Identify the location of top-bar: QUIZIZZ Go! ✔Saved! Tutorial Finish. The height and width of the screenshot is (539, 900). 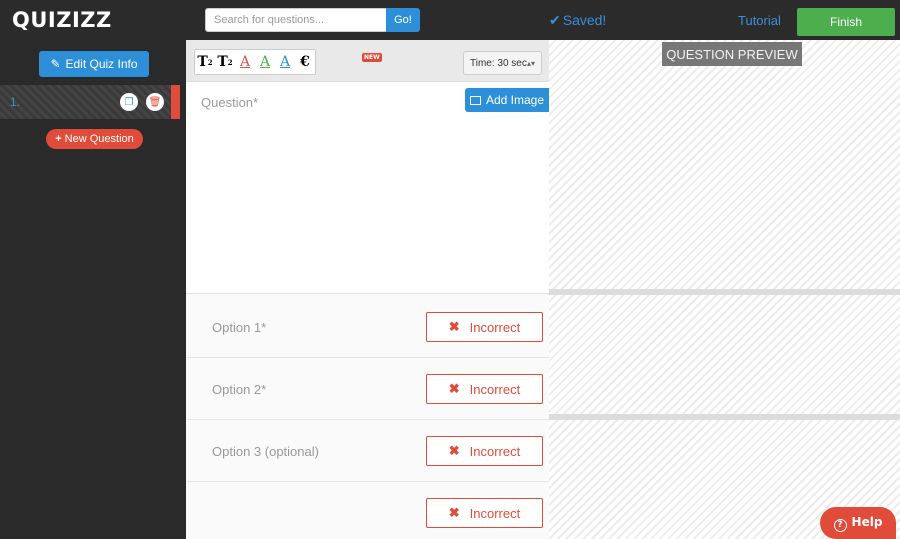
(450, 20).